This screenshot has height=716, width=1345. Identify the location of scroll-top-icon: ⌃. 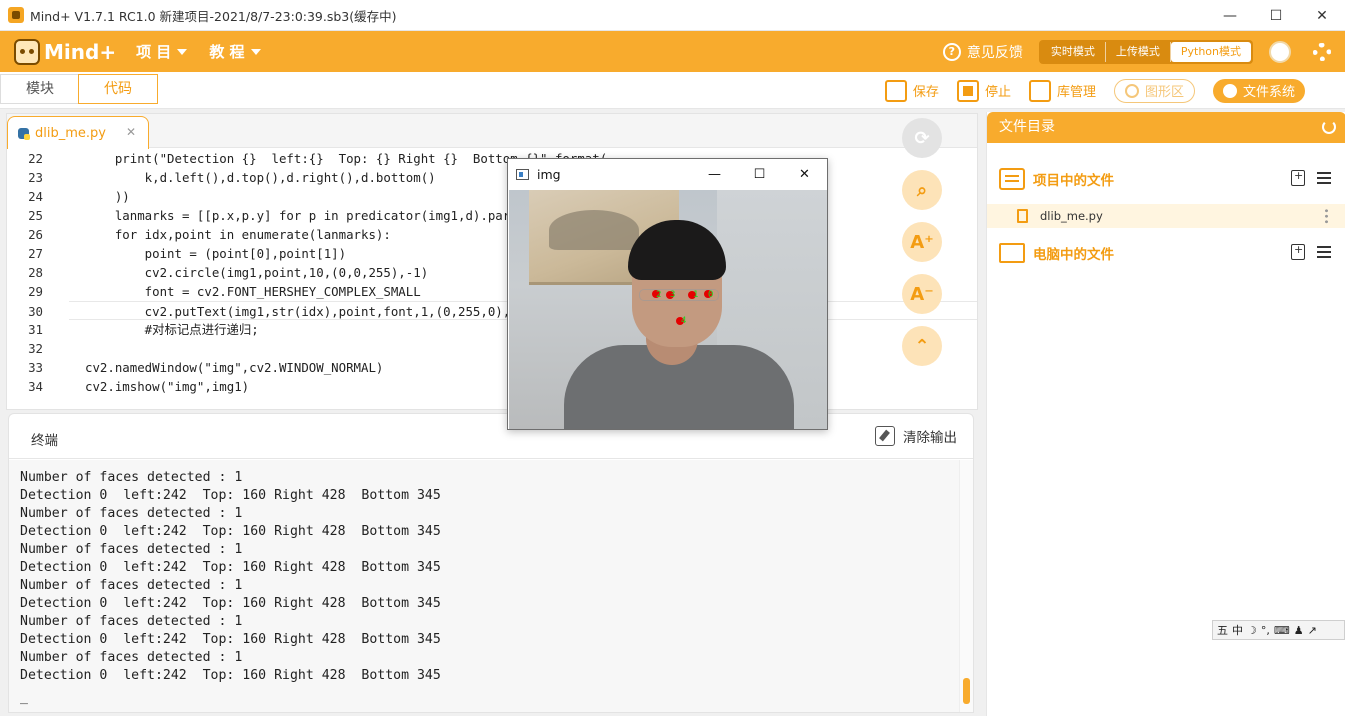
(922, 346).